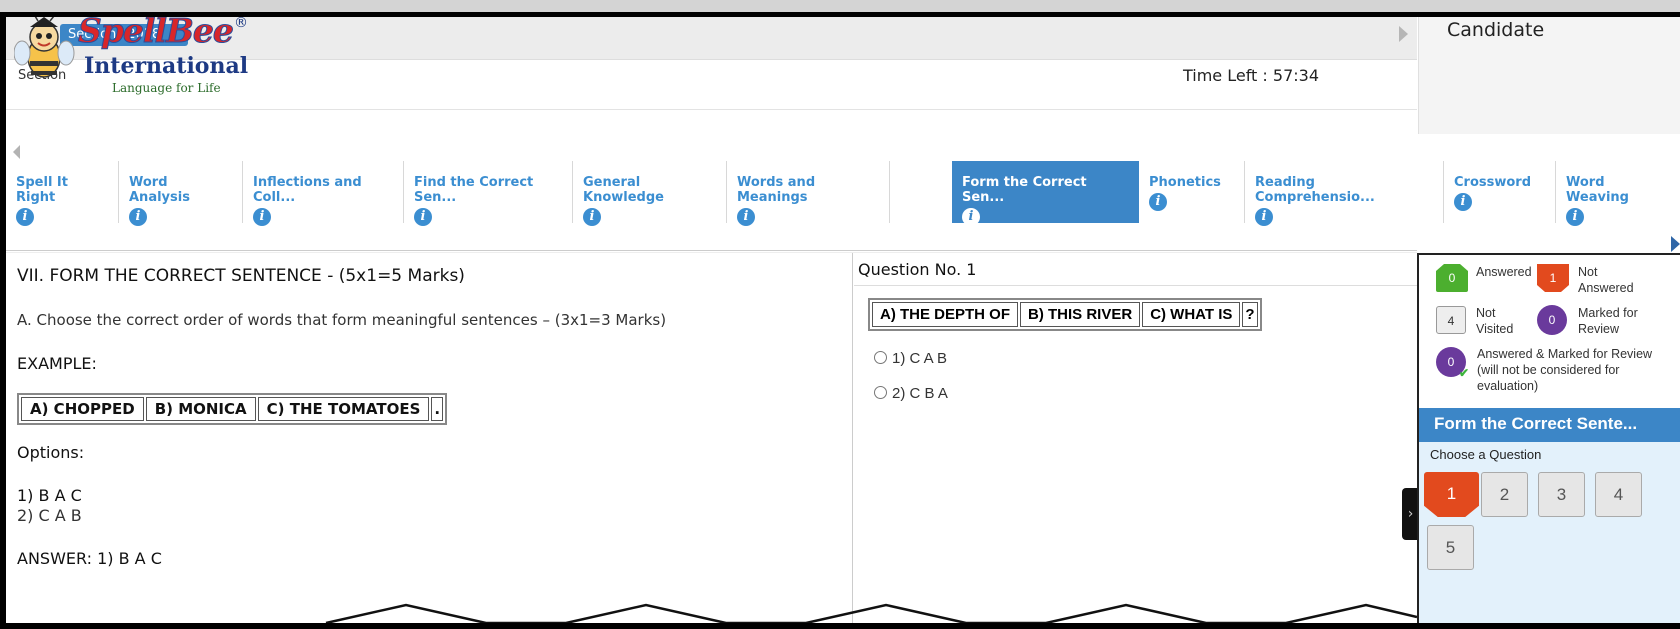  What do you see at coordinates (623, 190) in the screenshot?
I see `tab-label: General Knowledge` at bounding box center [623, 190].